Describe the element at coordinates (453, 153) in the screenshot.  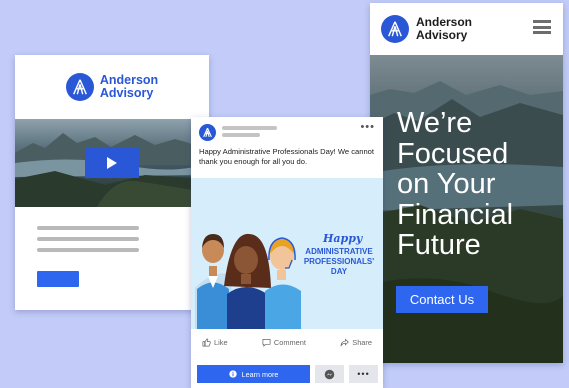
I see `headline-line: Focused` at that location.